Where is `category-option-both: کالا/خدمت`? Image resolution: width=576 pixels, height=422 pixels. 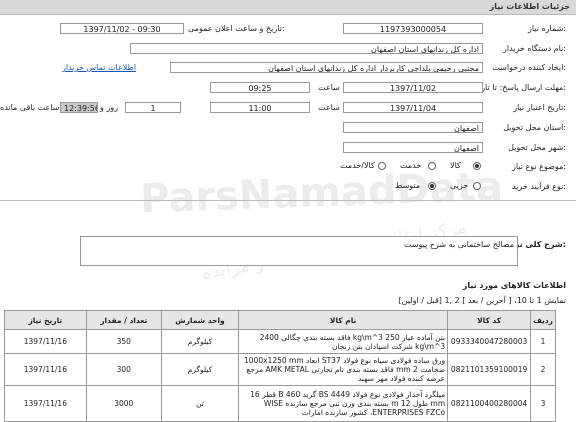
category-option-both: کالا/خدمت is located at coordinates (357, 165).